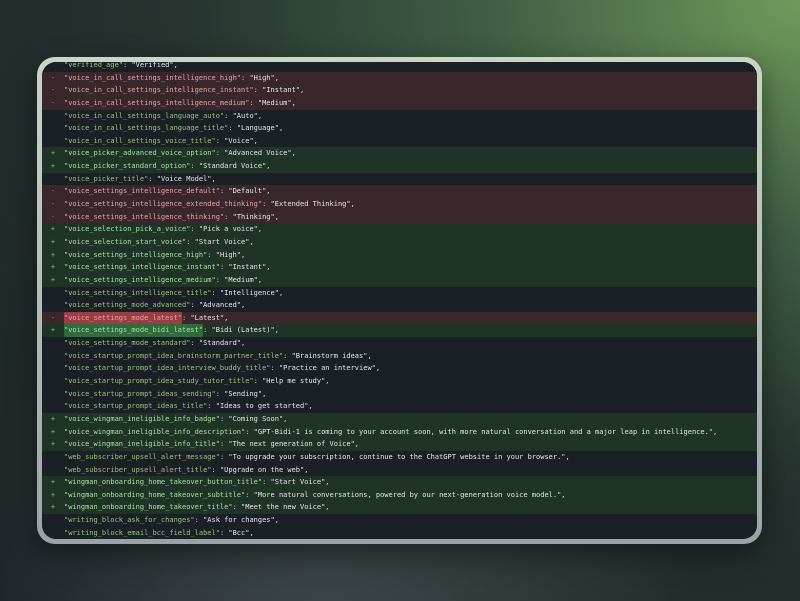  I want to click on json-key: "web_subscriber_upsell_alert_title", so click(138, 469).